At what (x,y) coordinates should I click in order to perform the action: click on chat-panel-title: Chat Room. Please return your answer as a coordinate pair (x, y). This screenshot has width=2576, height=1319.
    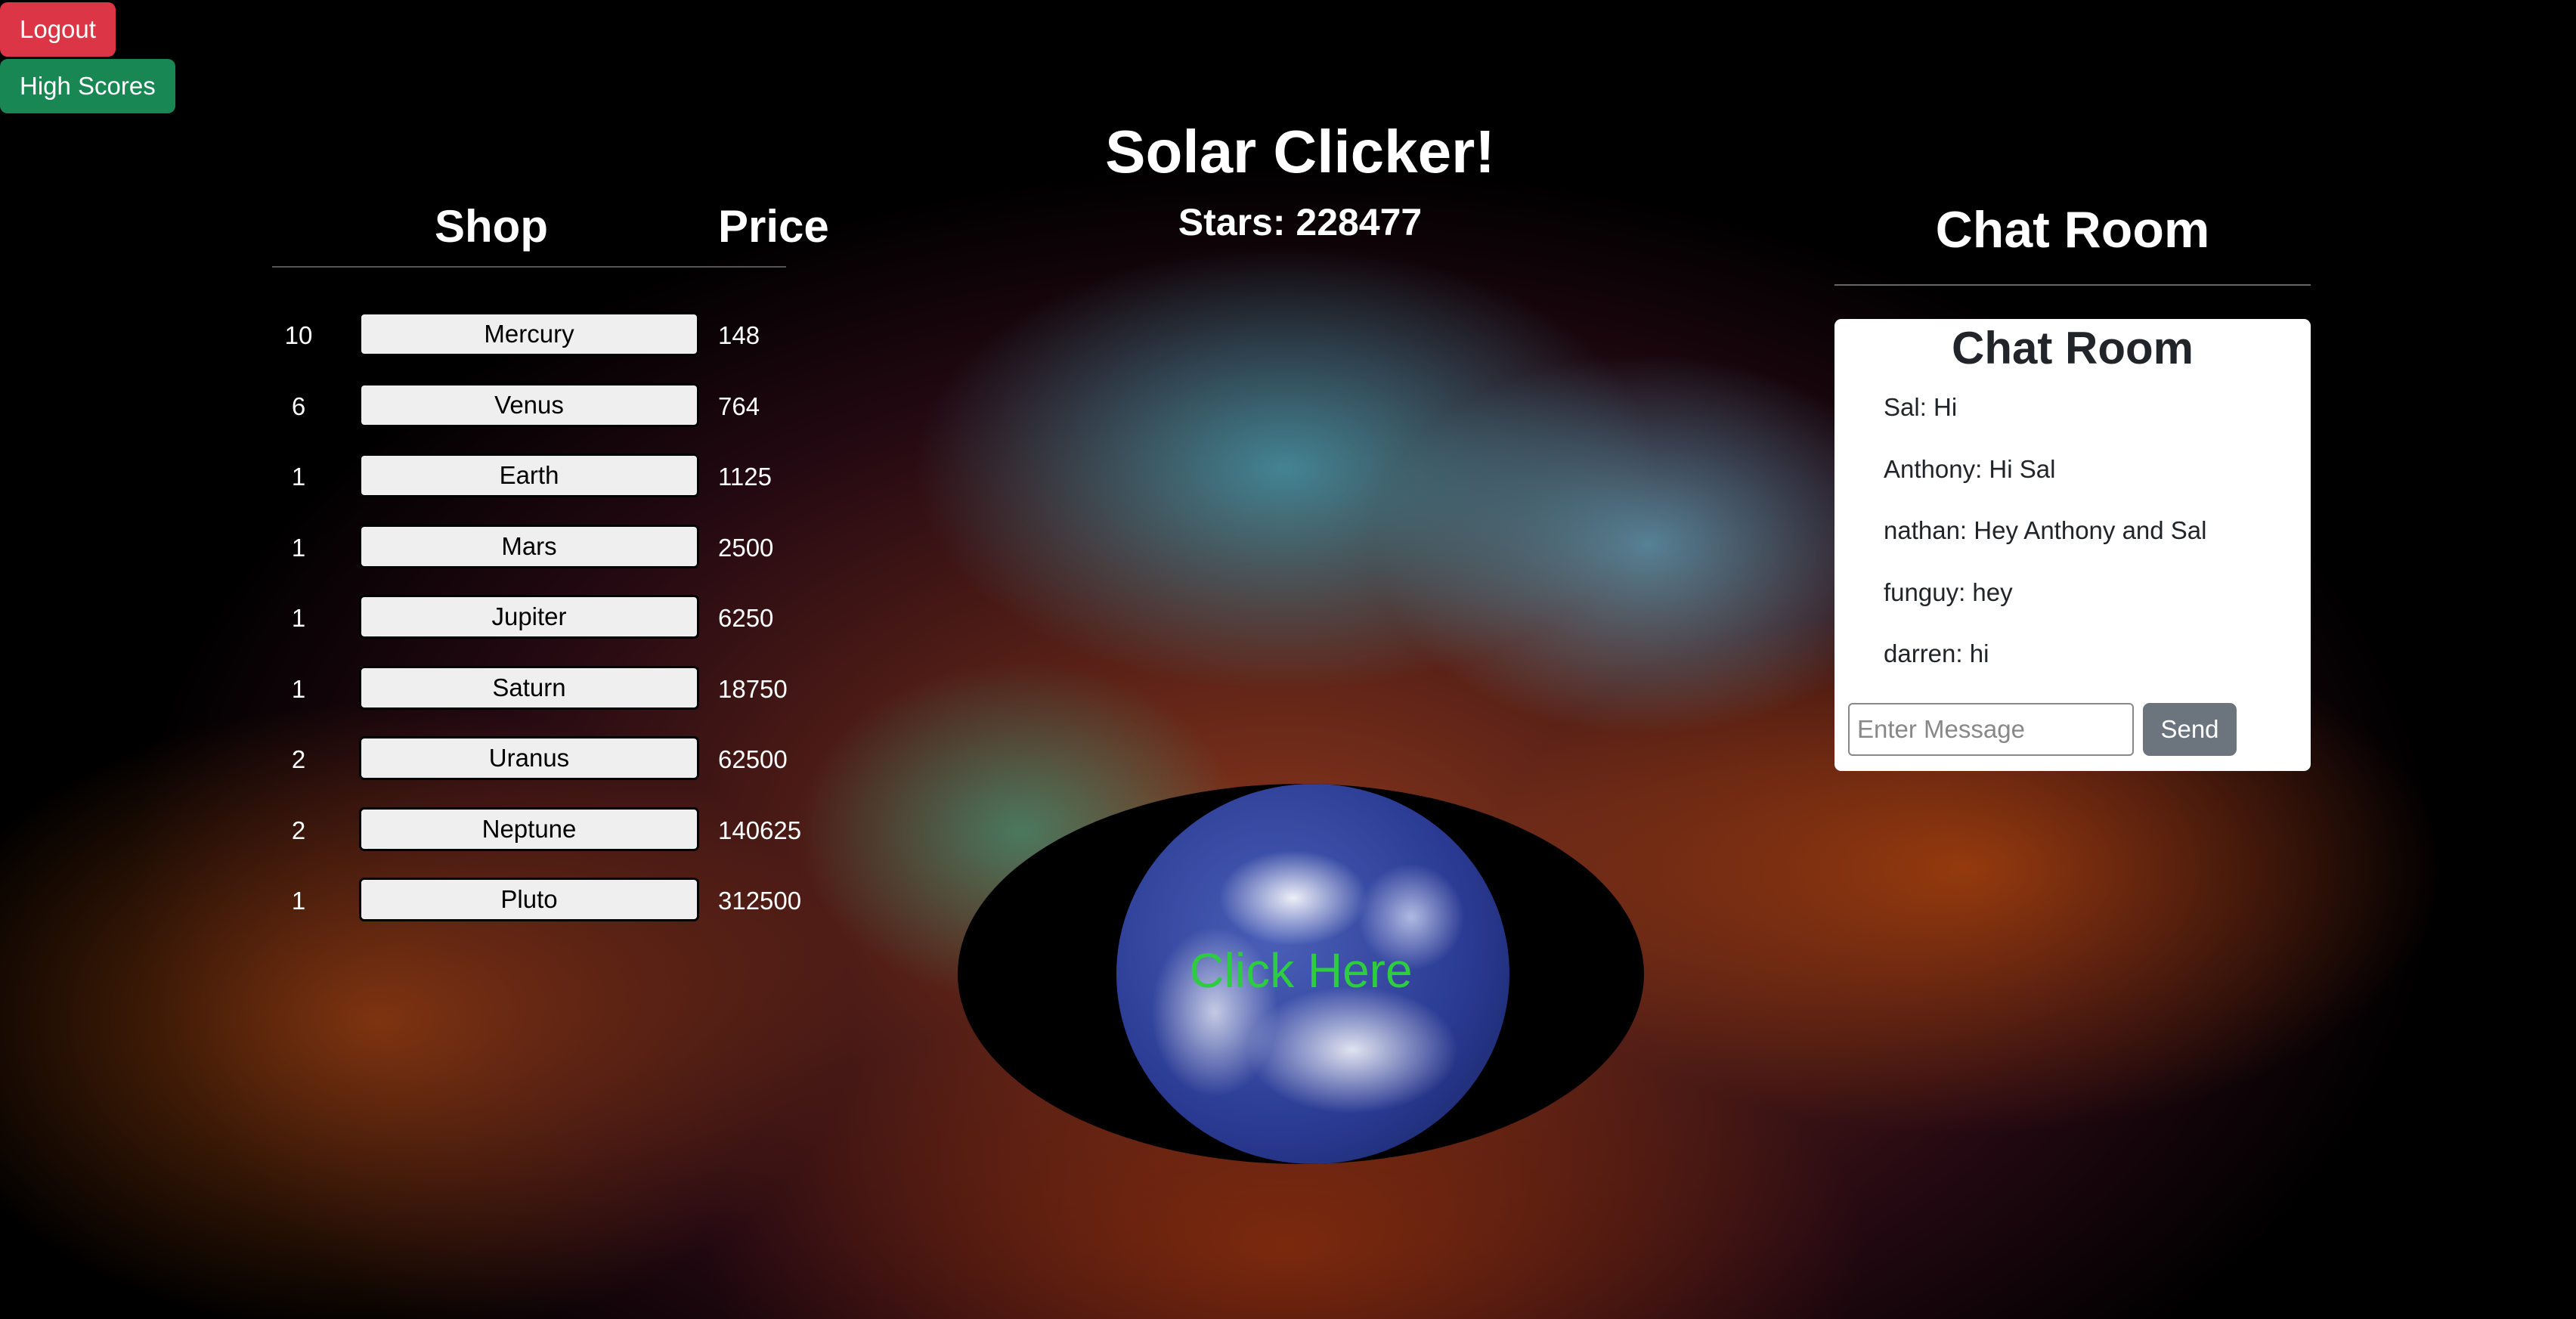
    Looking at the image, I should click on (2073, 348).